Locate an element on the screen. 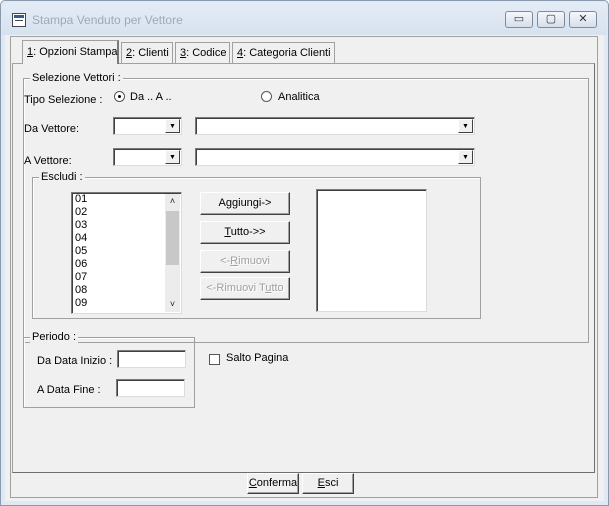 The height and width of the screenshot is (506, 609). aggiungi-button: Aggiungi-> is located at coordinates (245, 203).